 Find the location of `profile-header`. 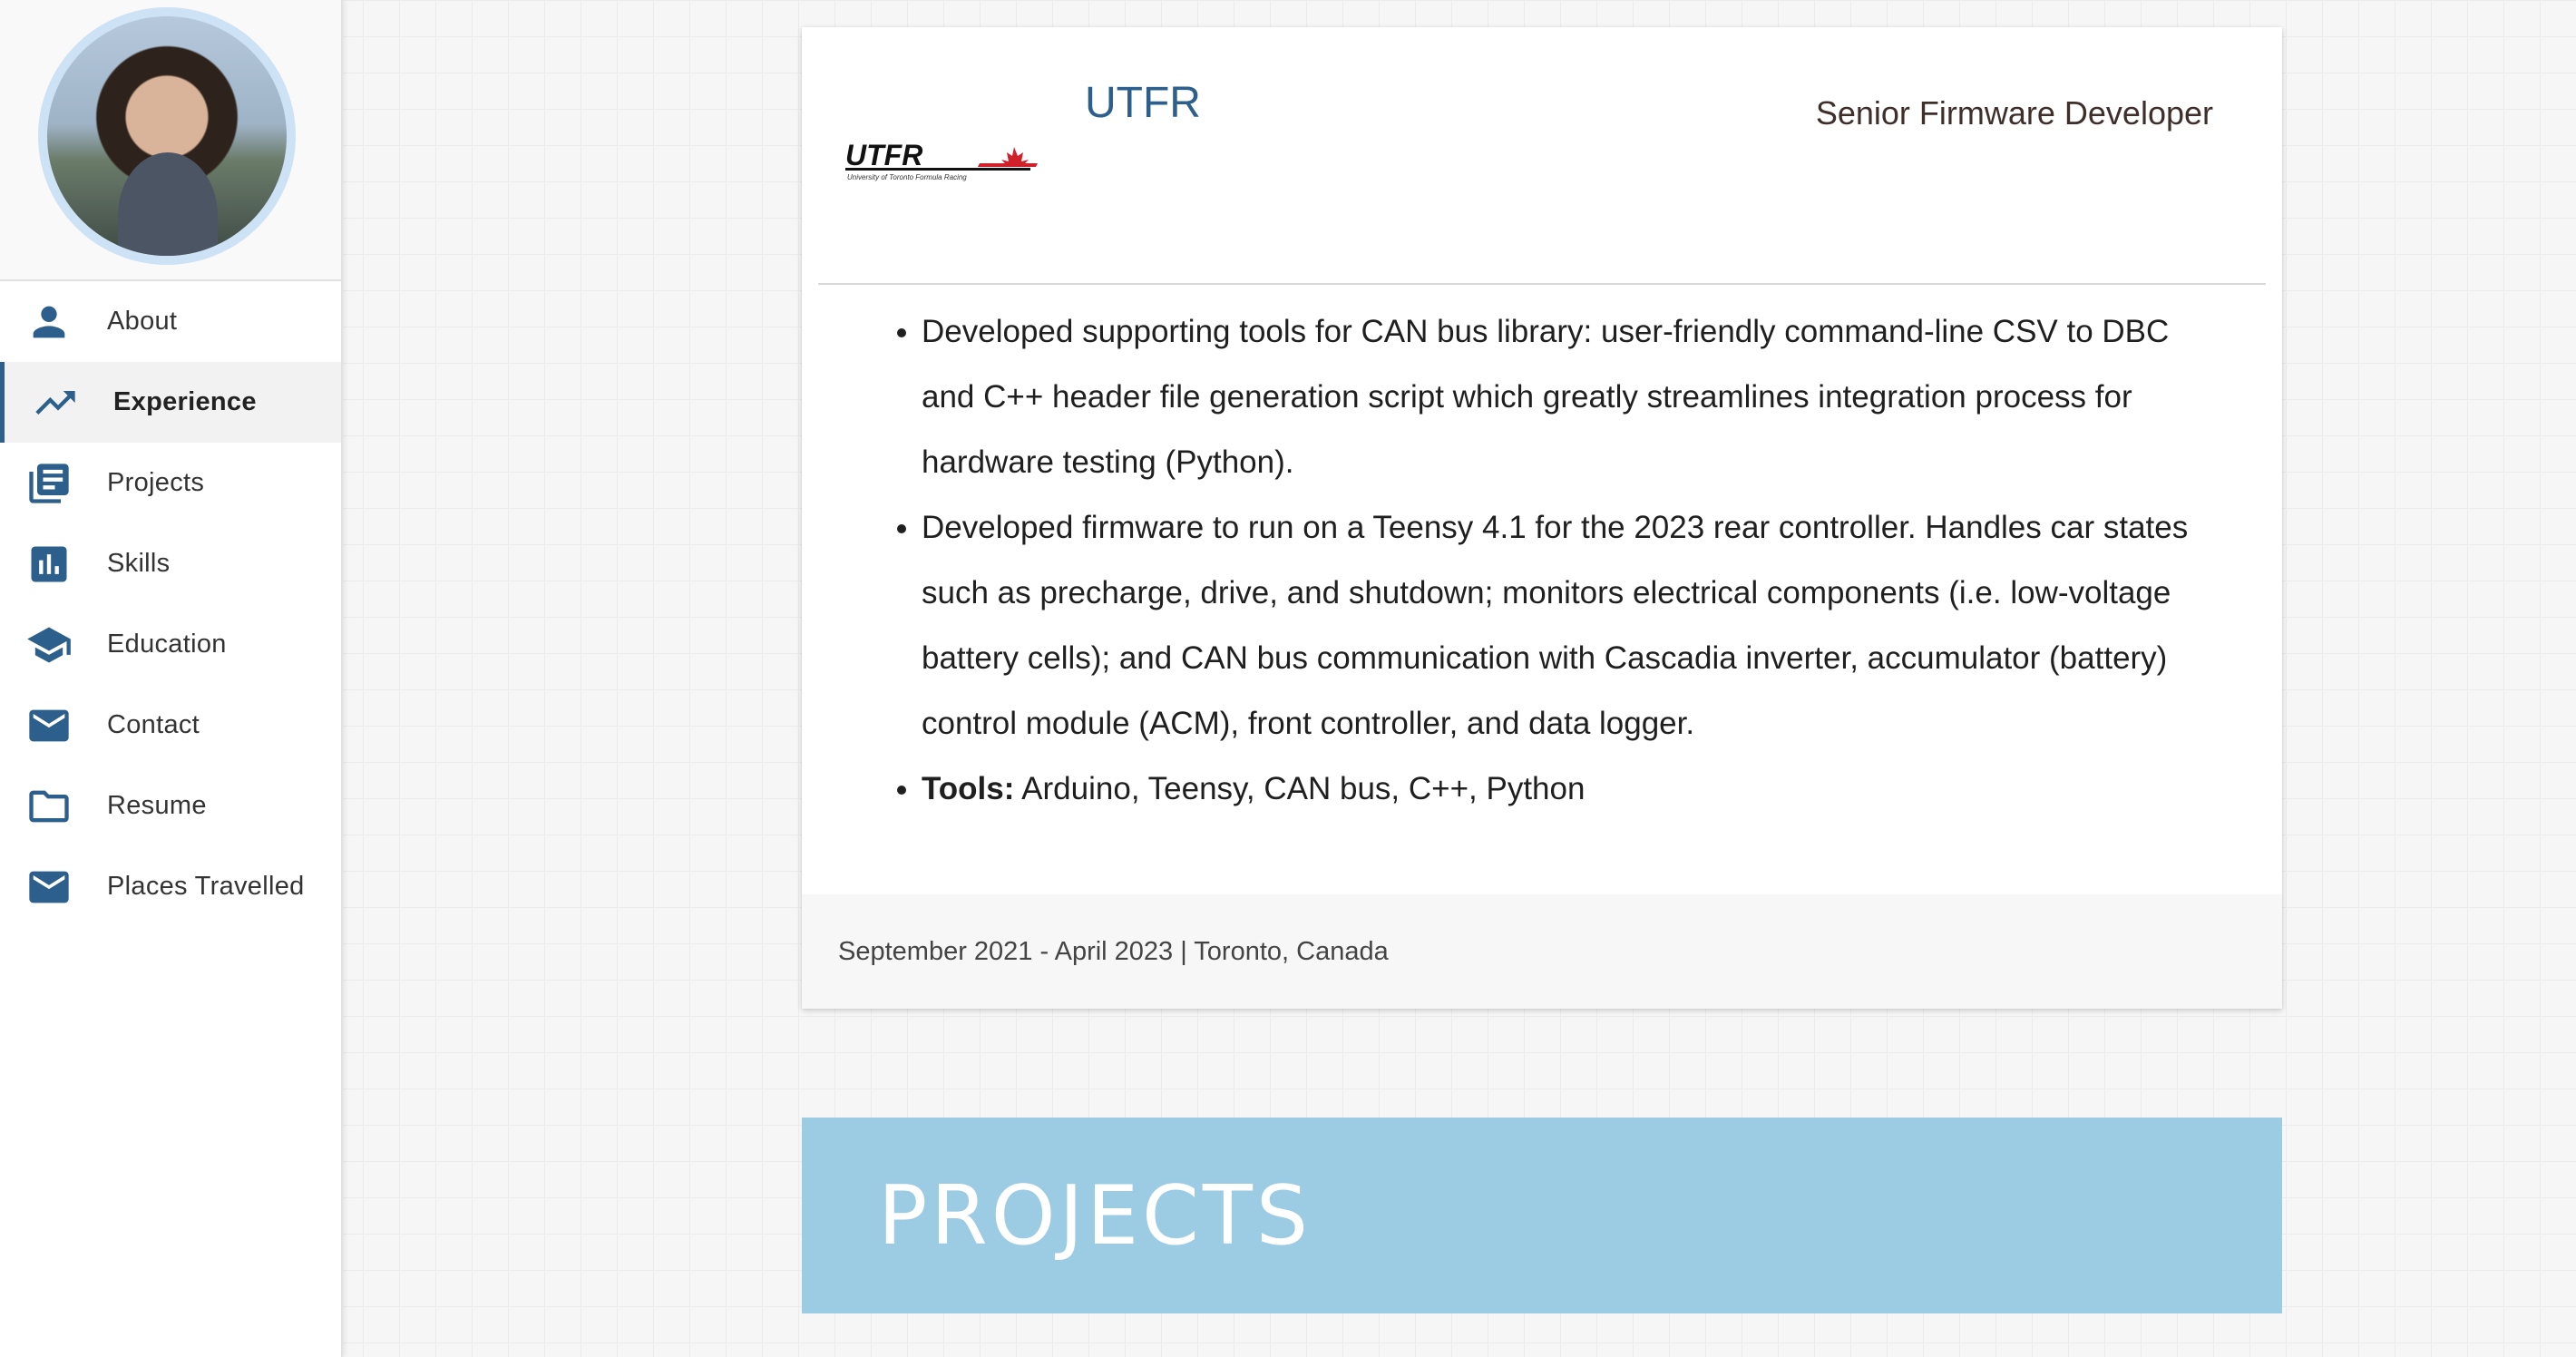

profile-header is located at coordinates (170, 140).